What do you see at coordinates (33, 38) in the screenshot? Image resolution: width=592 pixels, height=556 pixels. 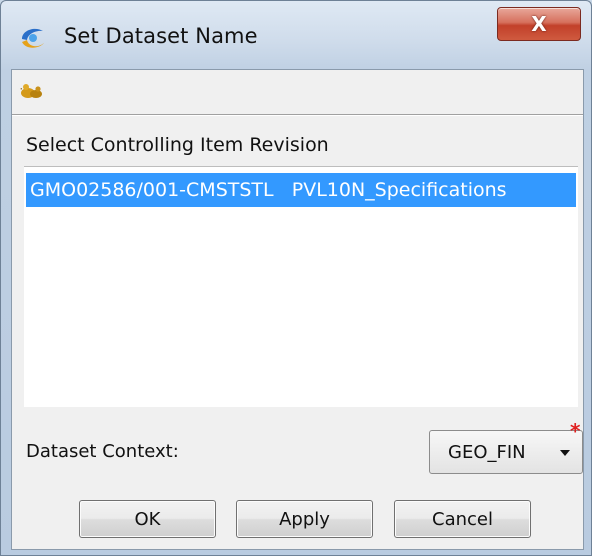 I see `app-logo-icon` at bounding box center [33, 38].